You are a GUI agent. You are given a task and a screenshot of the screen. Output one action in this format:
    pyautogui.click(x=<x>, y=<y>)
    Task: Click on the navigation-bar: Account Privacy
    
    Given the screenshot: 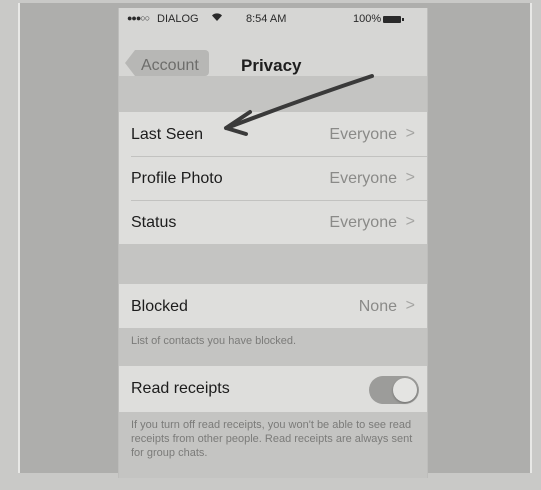 What is the action you would take?
    pyautogui.click(x=273, y=54)
    